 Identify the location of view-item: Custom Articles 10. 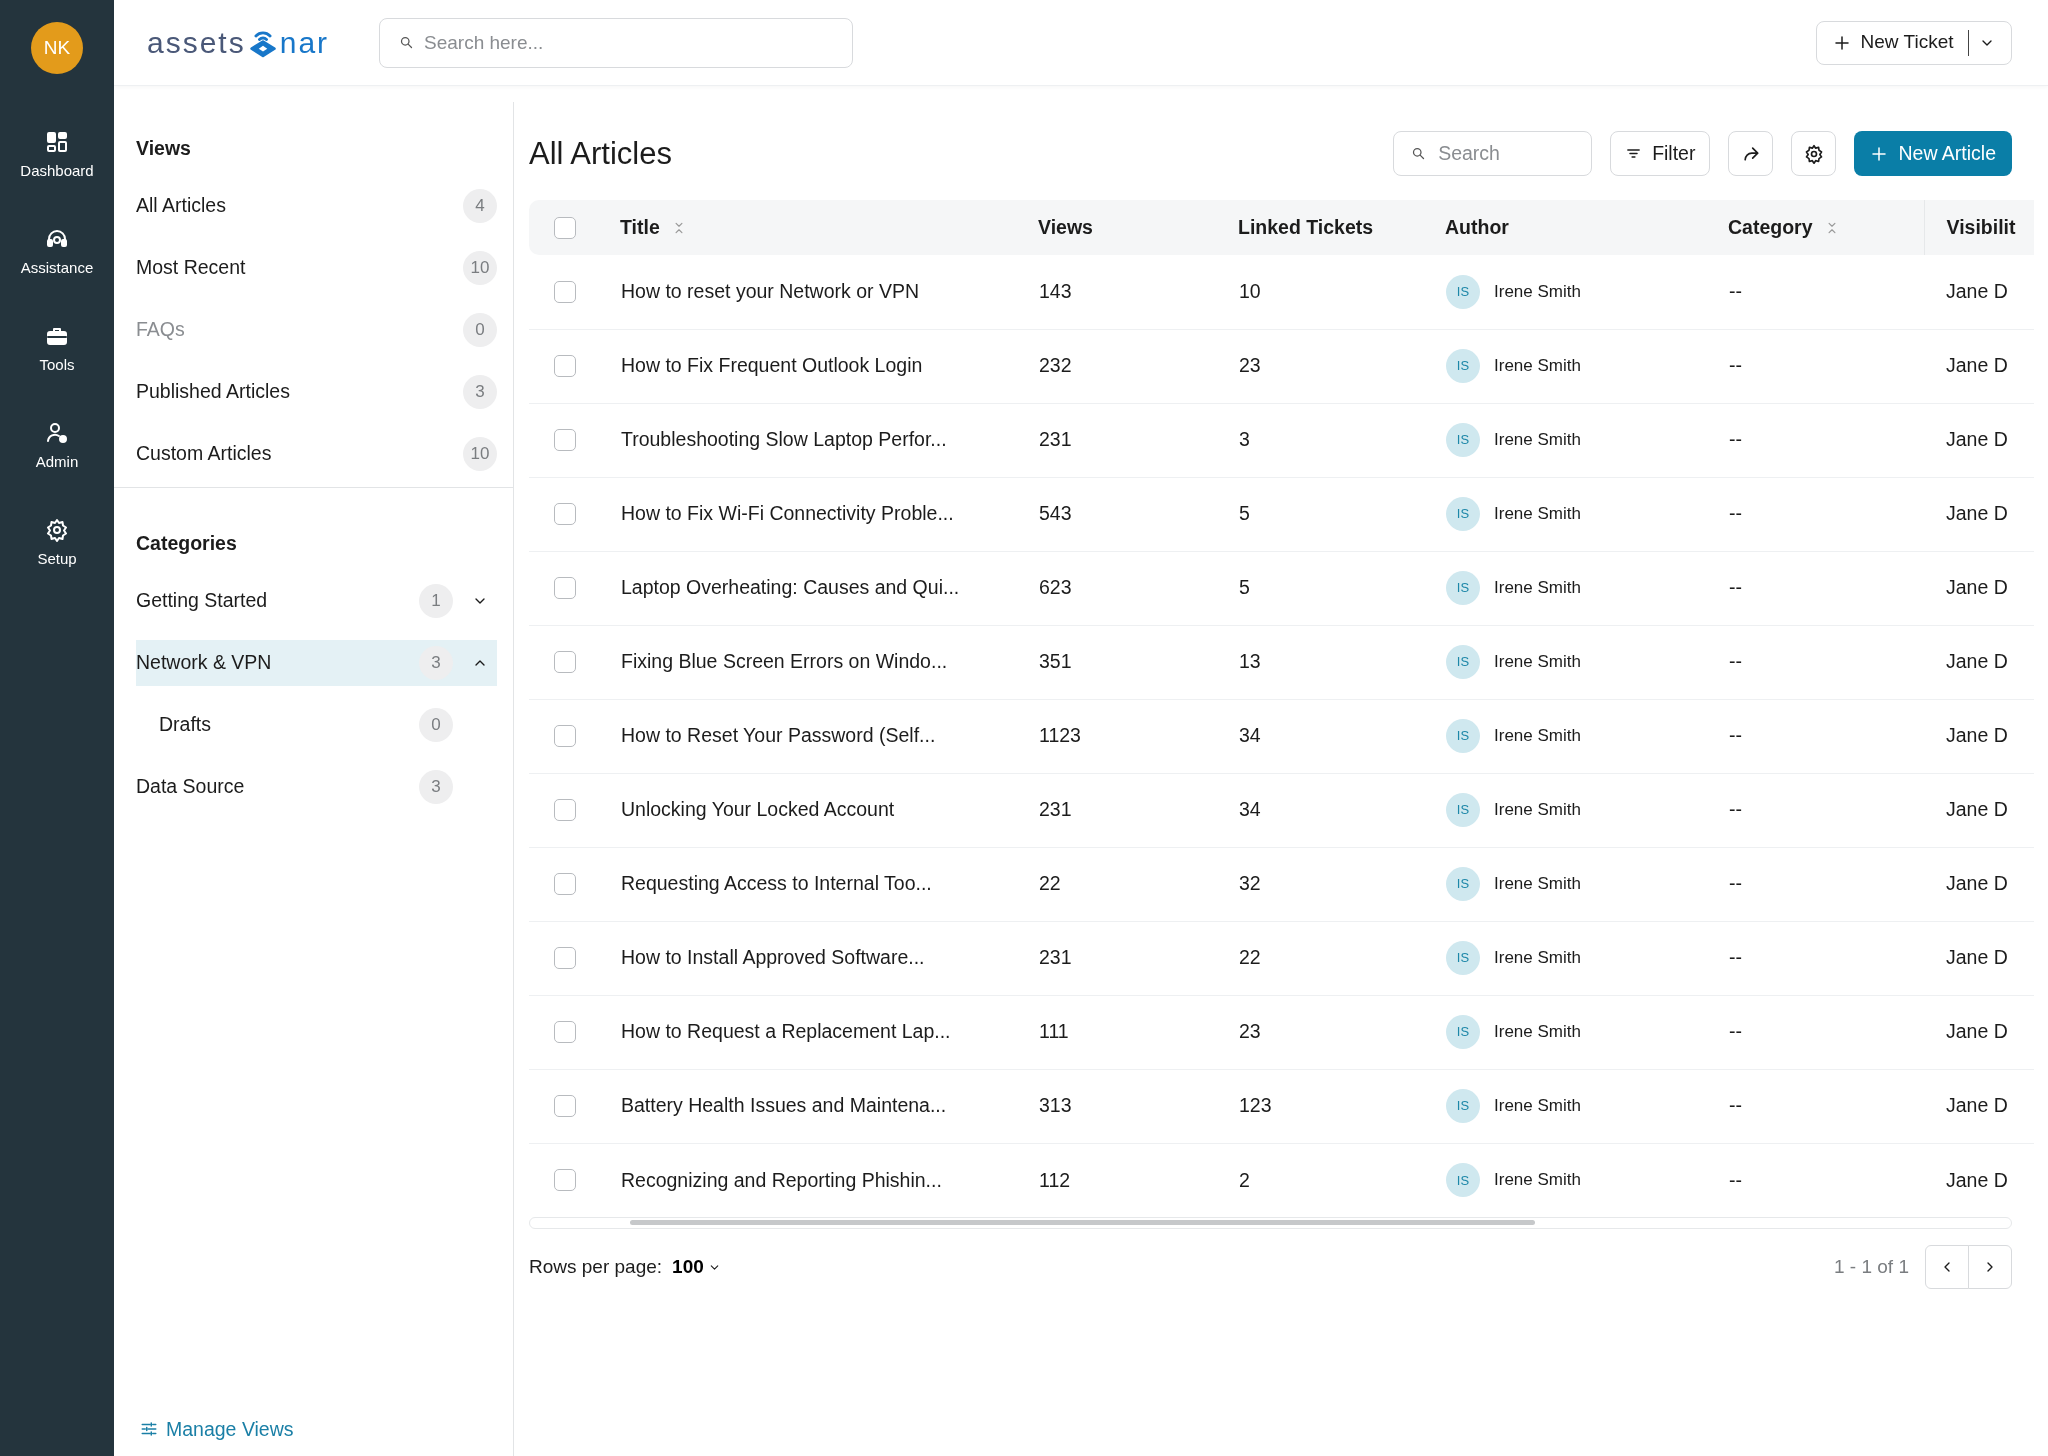
(316, 454).